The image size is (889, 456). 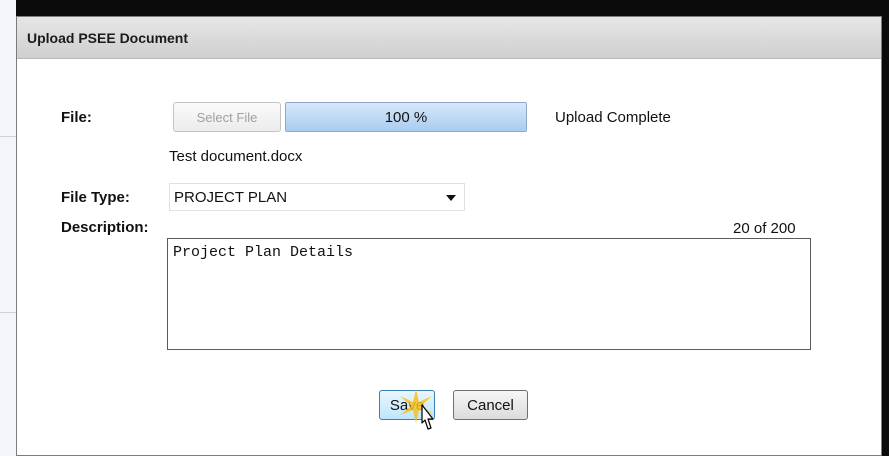 What do you see at coordinates (449, 38) in the screenshot?
I see `dialog-titlebar: Upload PSEE Document` at bounding box center [449, 38].